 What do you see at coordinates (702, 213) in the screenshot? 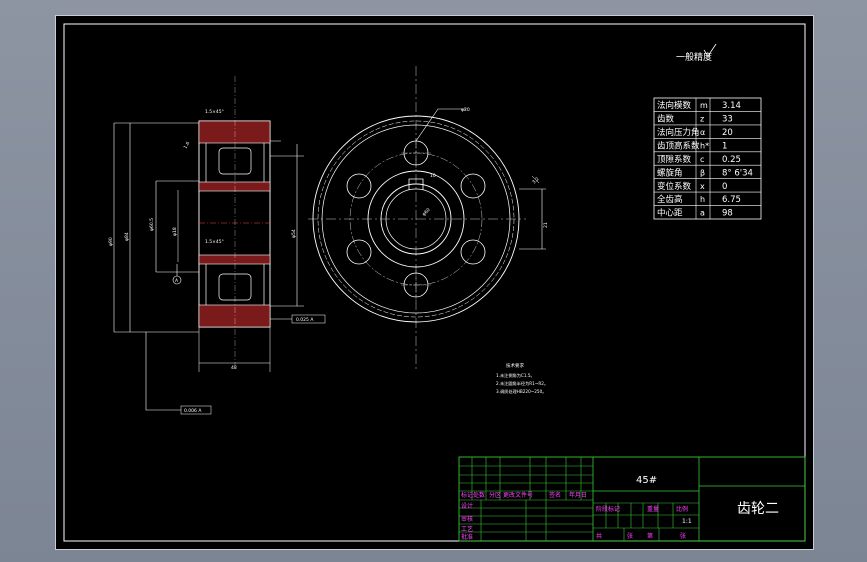
I see `param-symbol: a` at bounding box center [702, 213].